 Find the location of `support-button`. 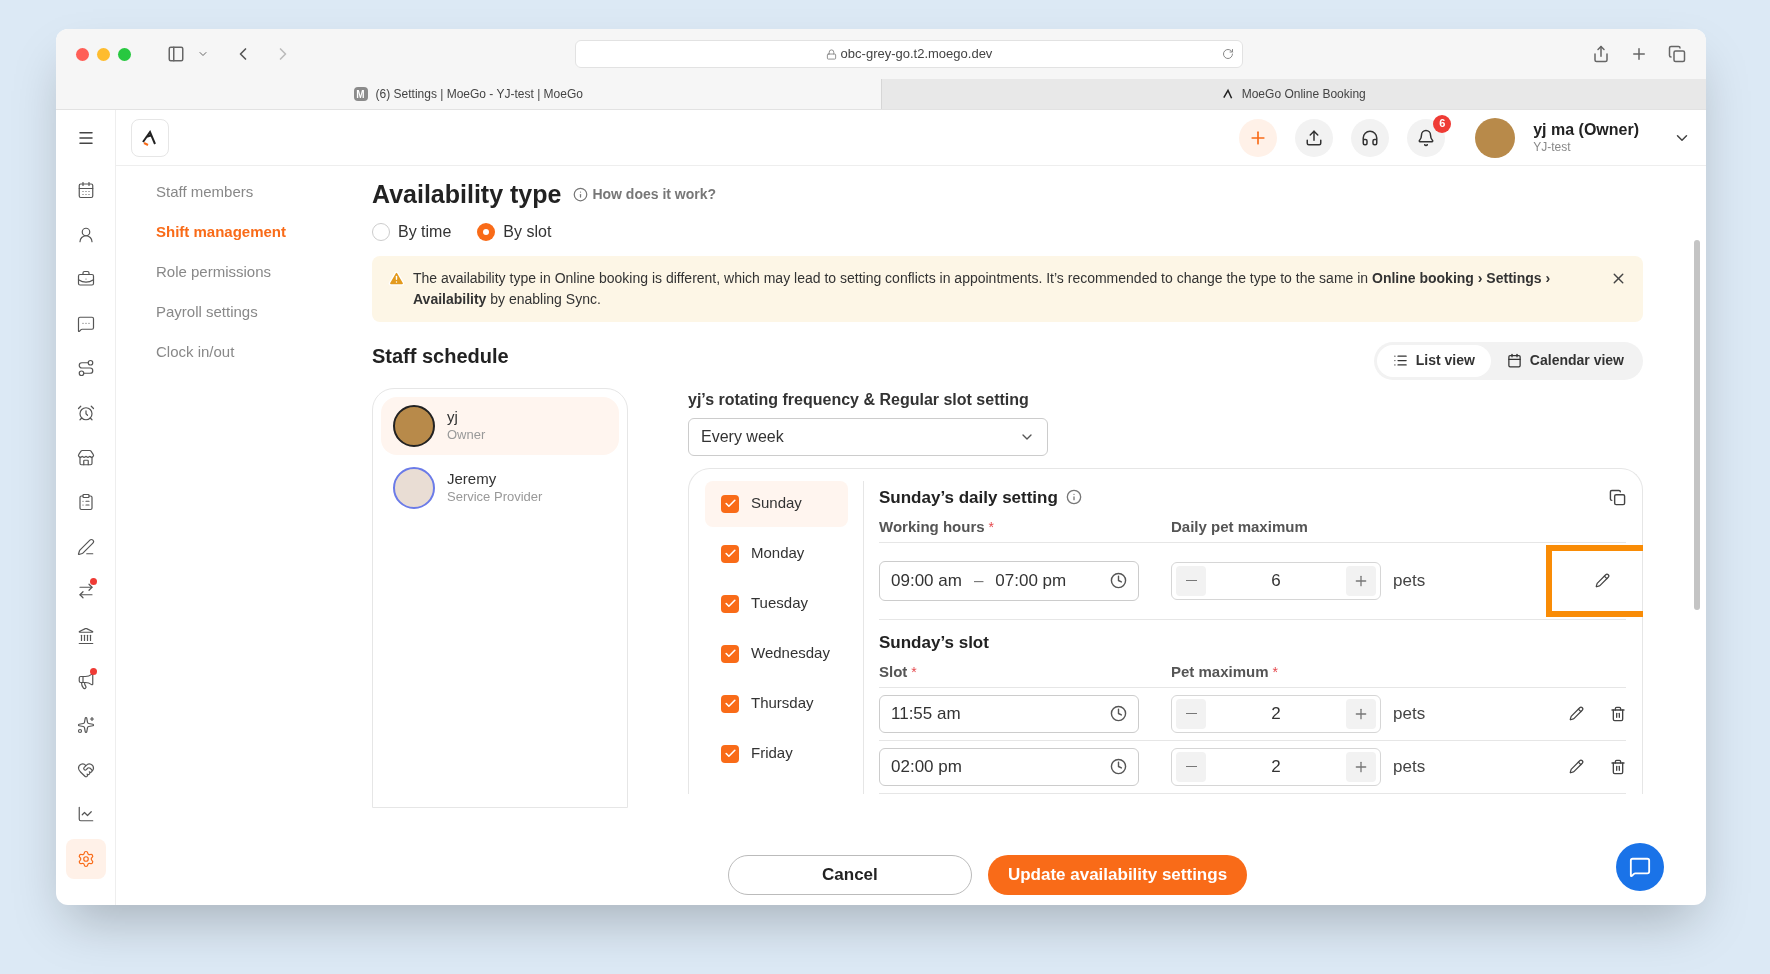

support-button is located at coordinates (1370, 137).